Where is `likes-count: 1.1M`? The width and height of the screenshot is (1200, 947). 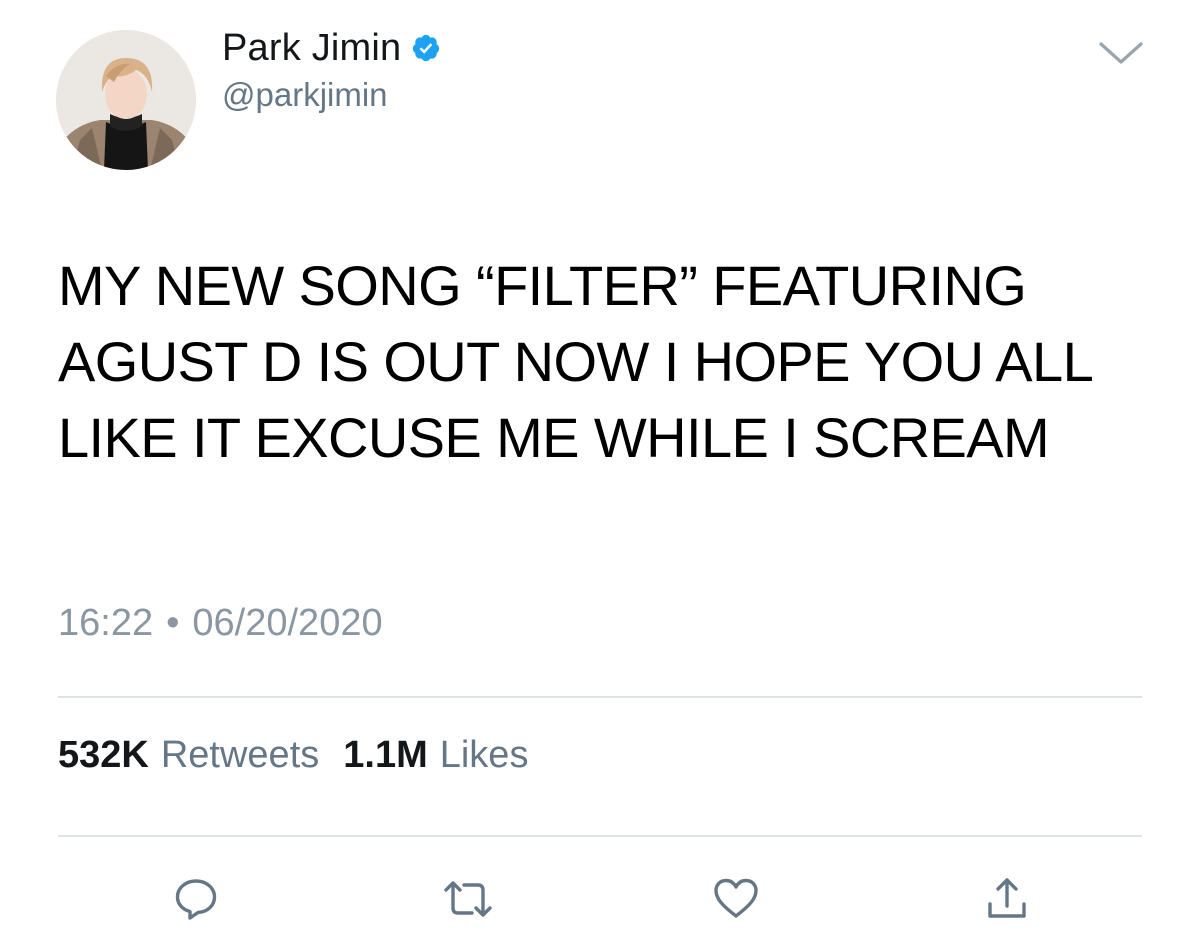
likes-count: 1.1M is located at coordinates (385, 755).